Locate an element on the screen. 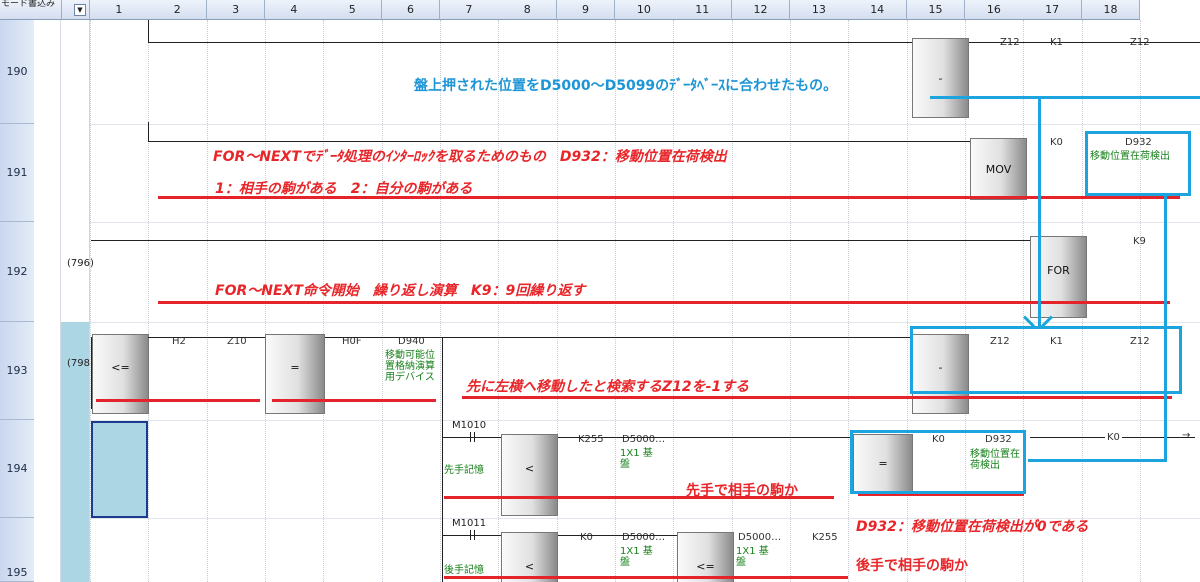 This screenshot has height=582, width=1200. grid-column-line is located at coordinates (149, 301).